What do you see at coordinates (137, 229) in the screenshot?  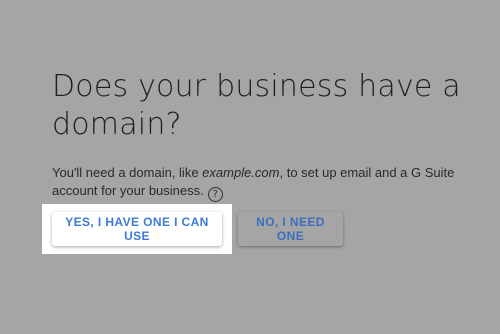 I see `have-domain-button: YES, I HAVE ONE I CAN USE` at bounding box center [137, 229].